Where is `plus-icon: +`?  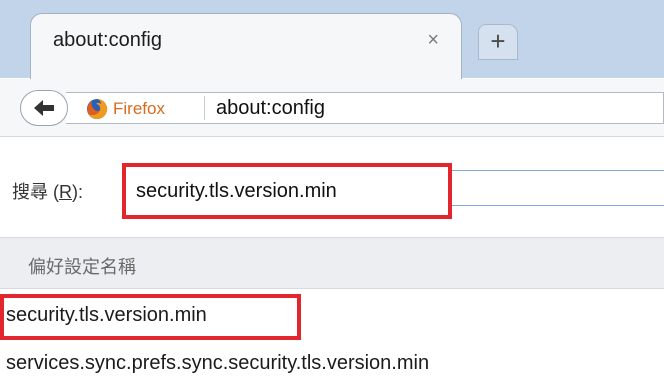 plus-icon: + is located at coordinates (498, 41).